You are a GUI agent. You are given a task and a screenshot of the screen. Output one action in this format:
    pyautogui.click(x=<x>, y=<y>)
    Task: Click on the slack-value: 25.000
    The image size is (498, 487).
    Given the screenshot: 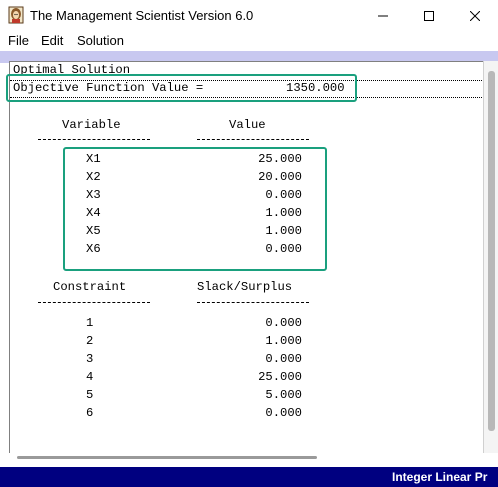 What is the action you would take?
    pyautogui.click(x=280, y=377)
    